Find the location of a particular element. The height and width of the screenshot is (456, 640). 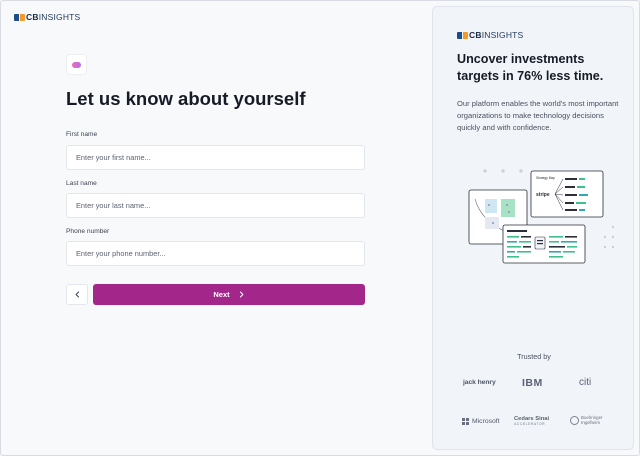

ibm-logo: IBM is located at coordinates (532, 383).